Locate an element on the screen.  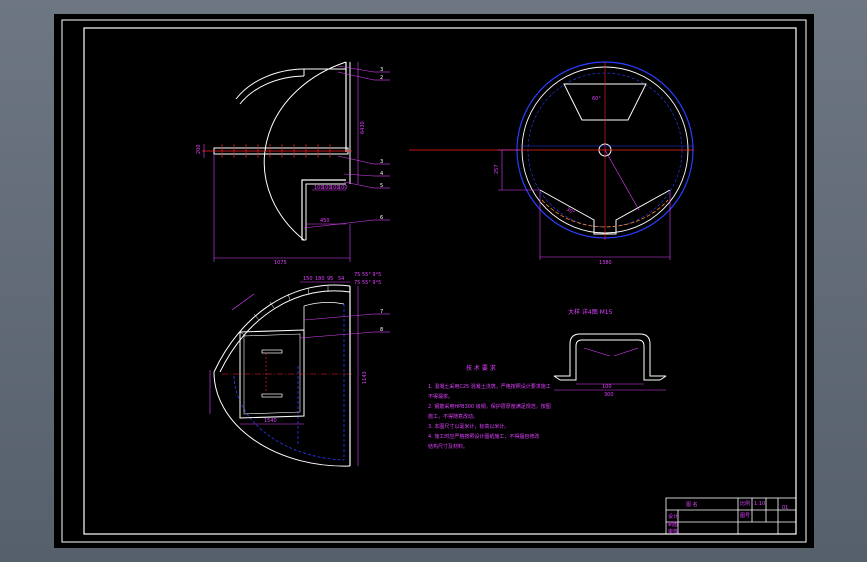
tb-sheet-label: 图号 is located at coordinates (745, 516).